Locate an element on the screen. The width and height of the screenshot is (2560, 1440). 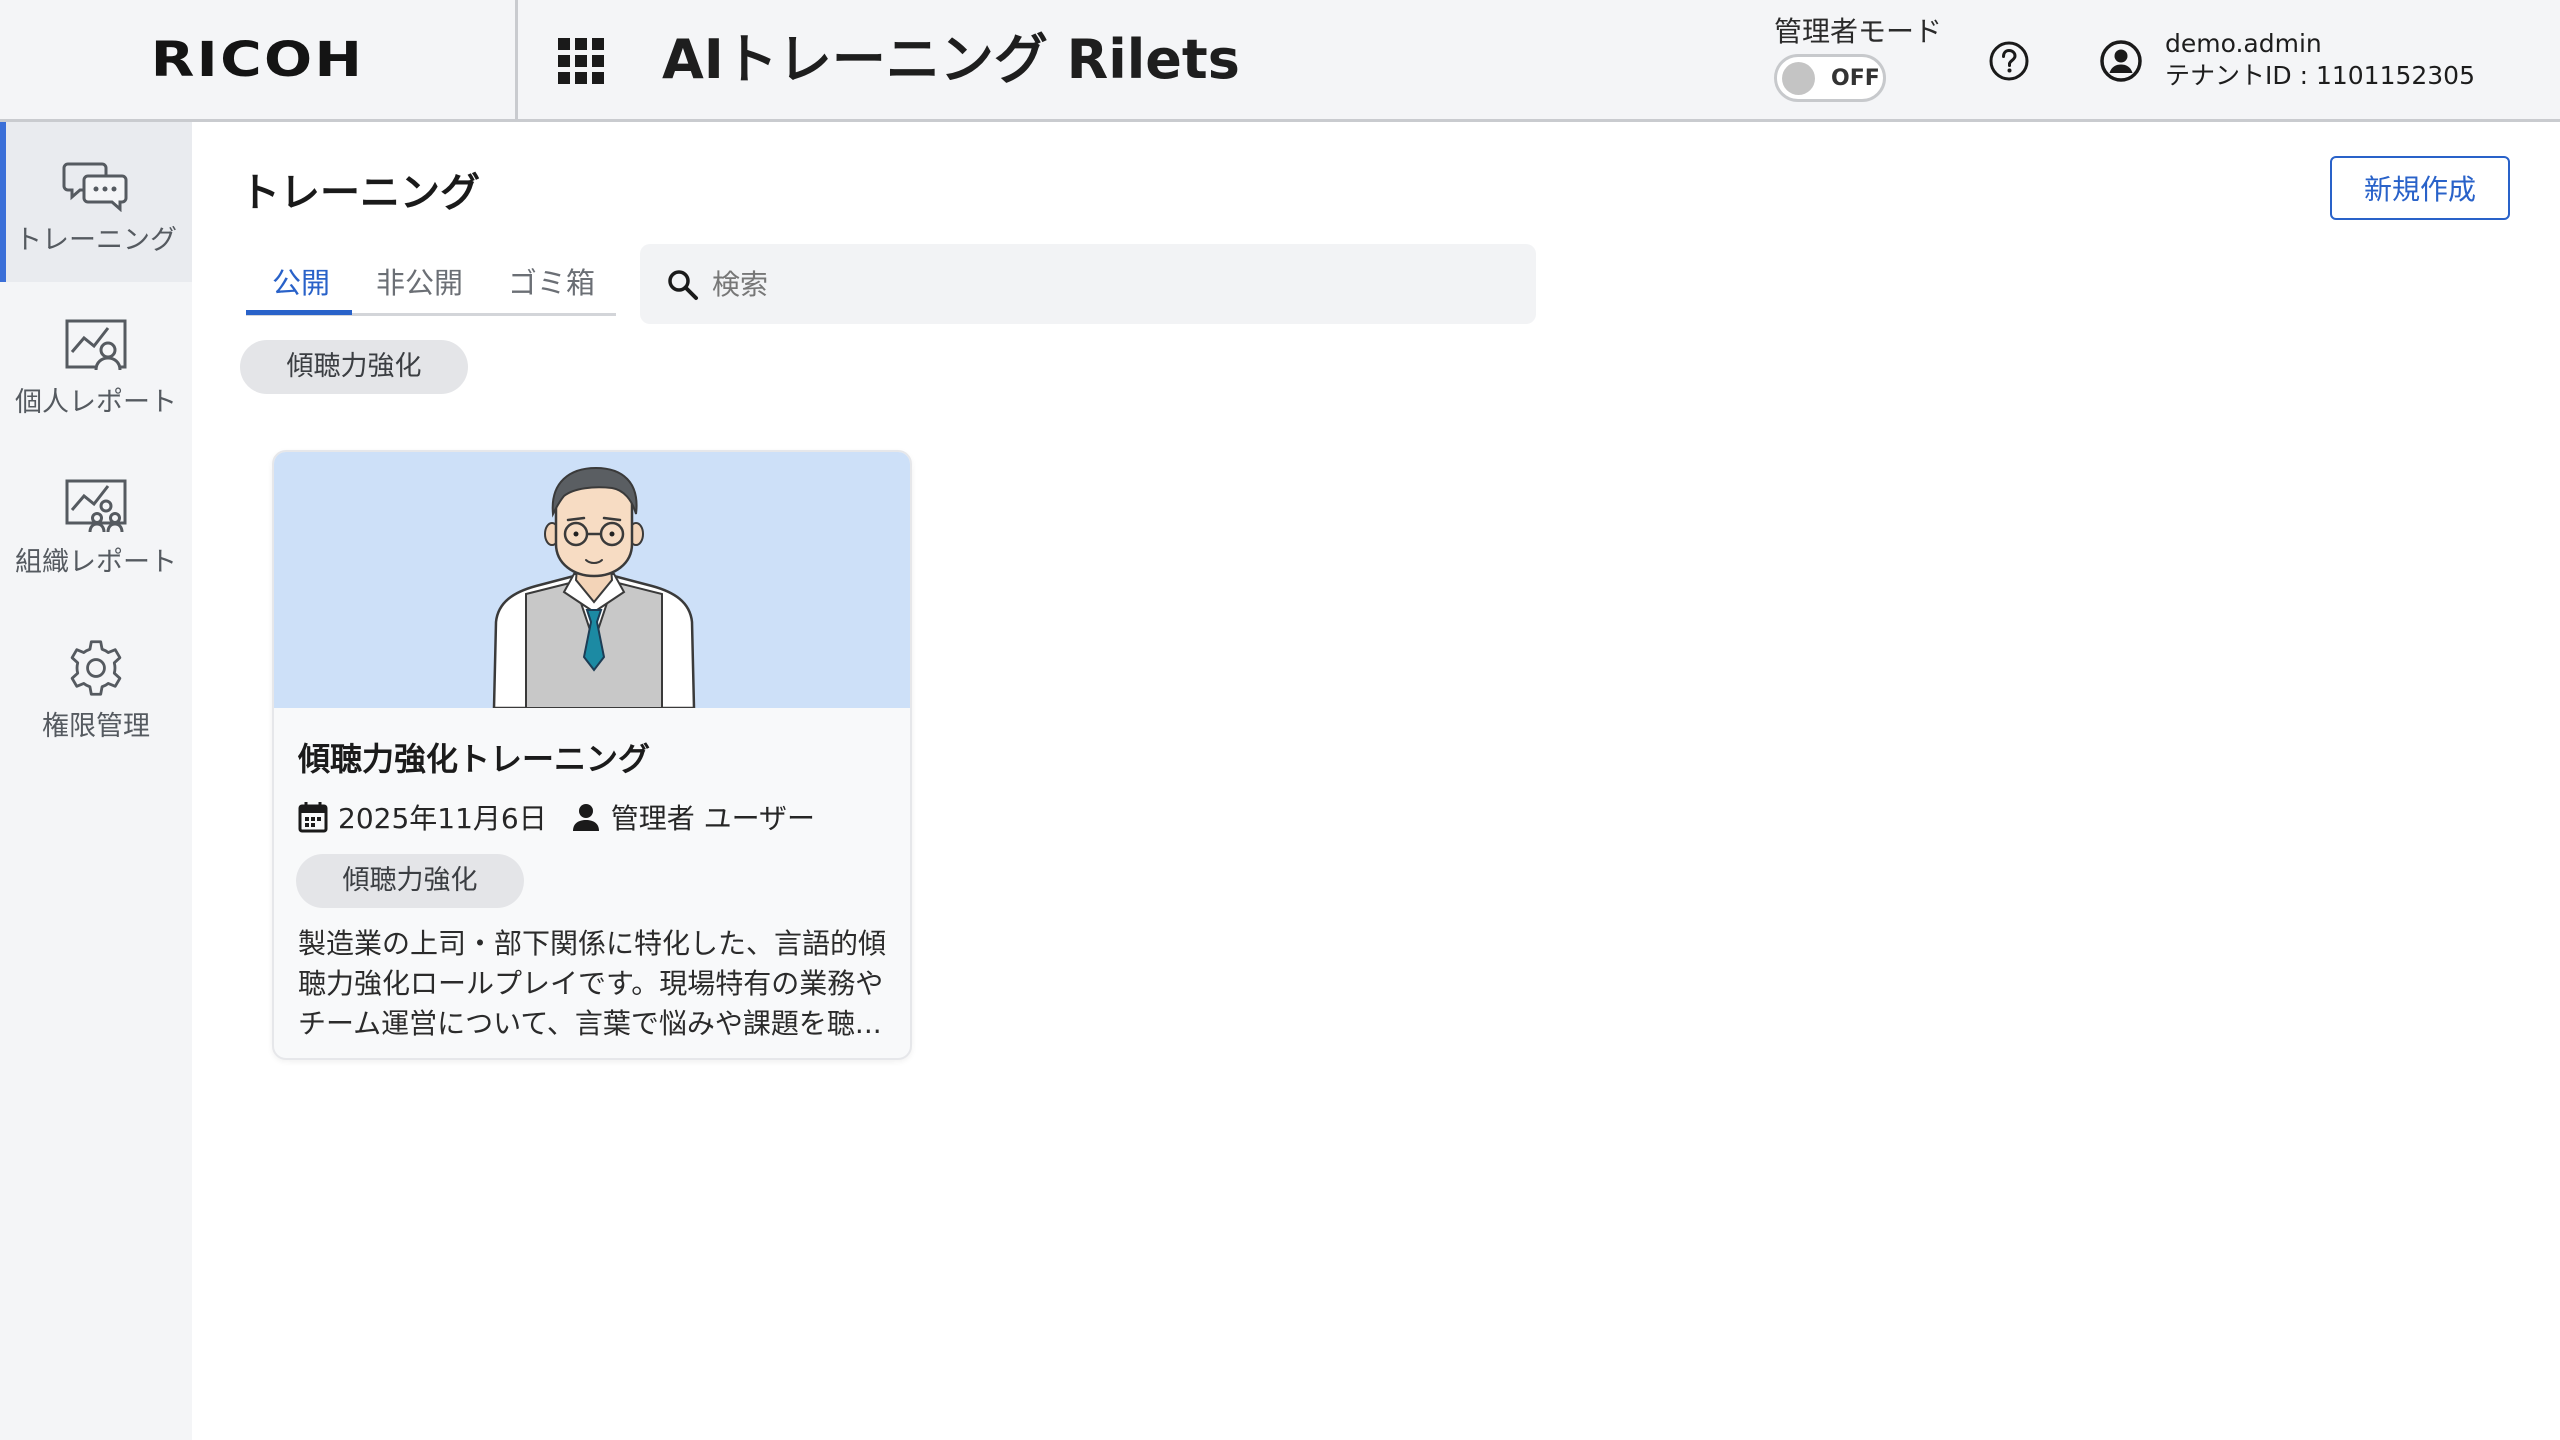
visibility-tabs: 公開 非公開 ゴミ箱 is located at coordinates (431, 286).